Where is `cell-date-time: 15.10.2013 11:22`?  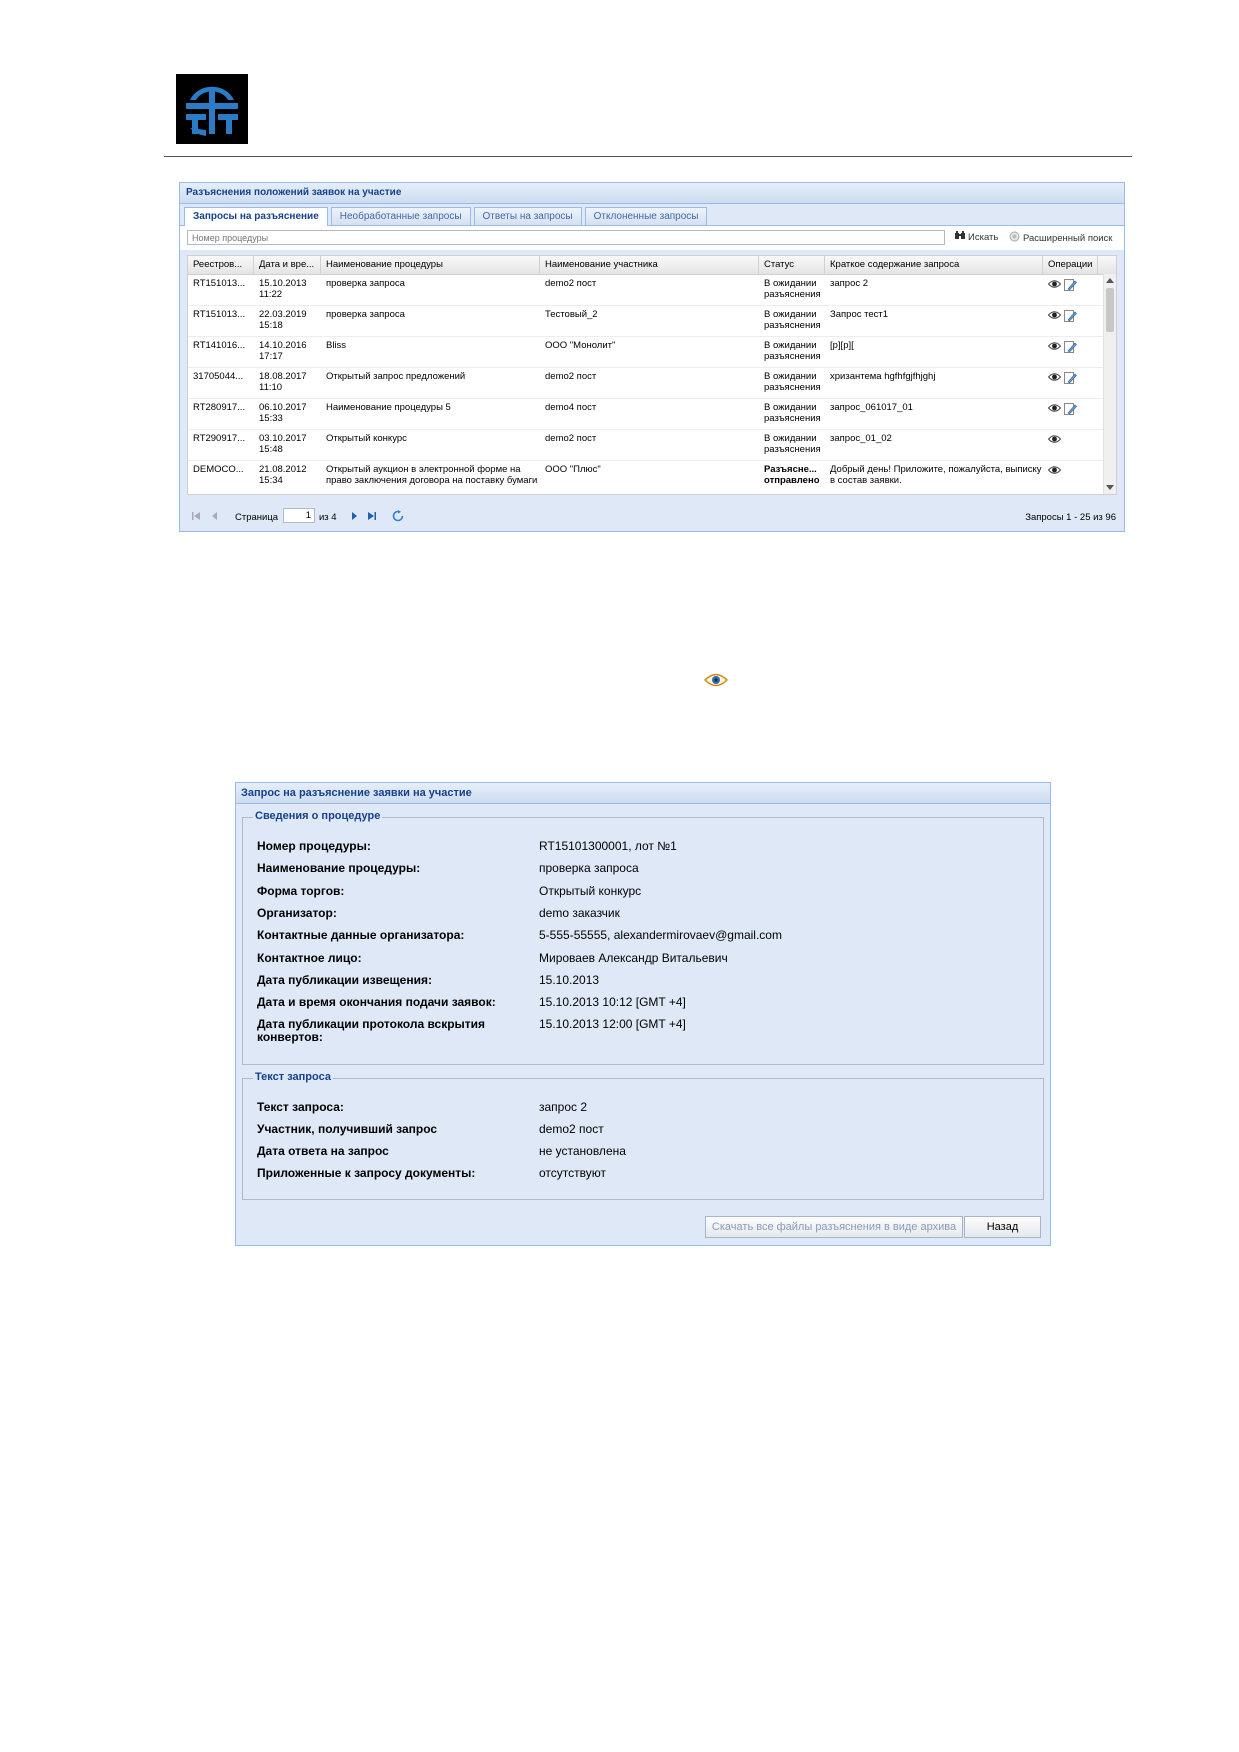 cell-date-time: 15.10.2013 11:22 is located at coordinates (283, 289).